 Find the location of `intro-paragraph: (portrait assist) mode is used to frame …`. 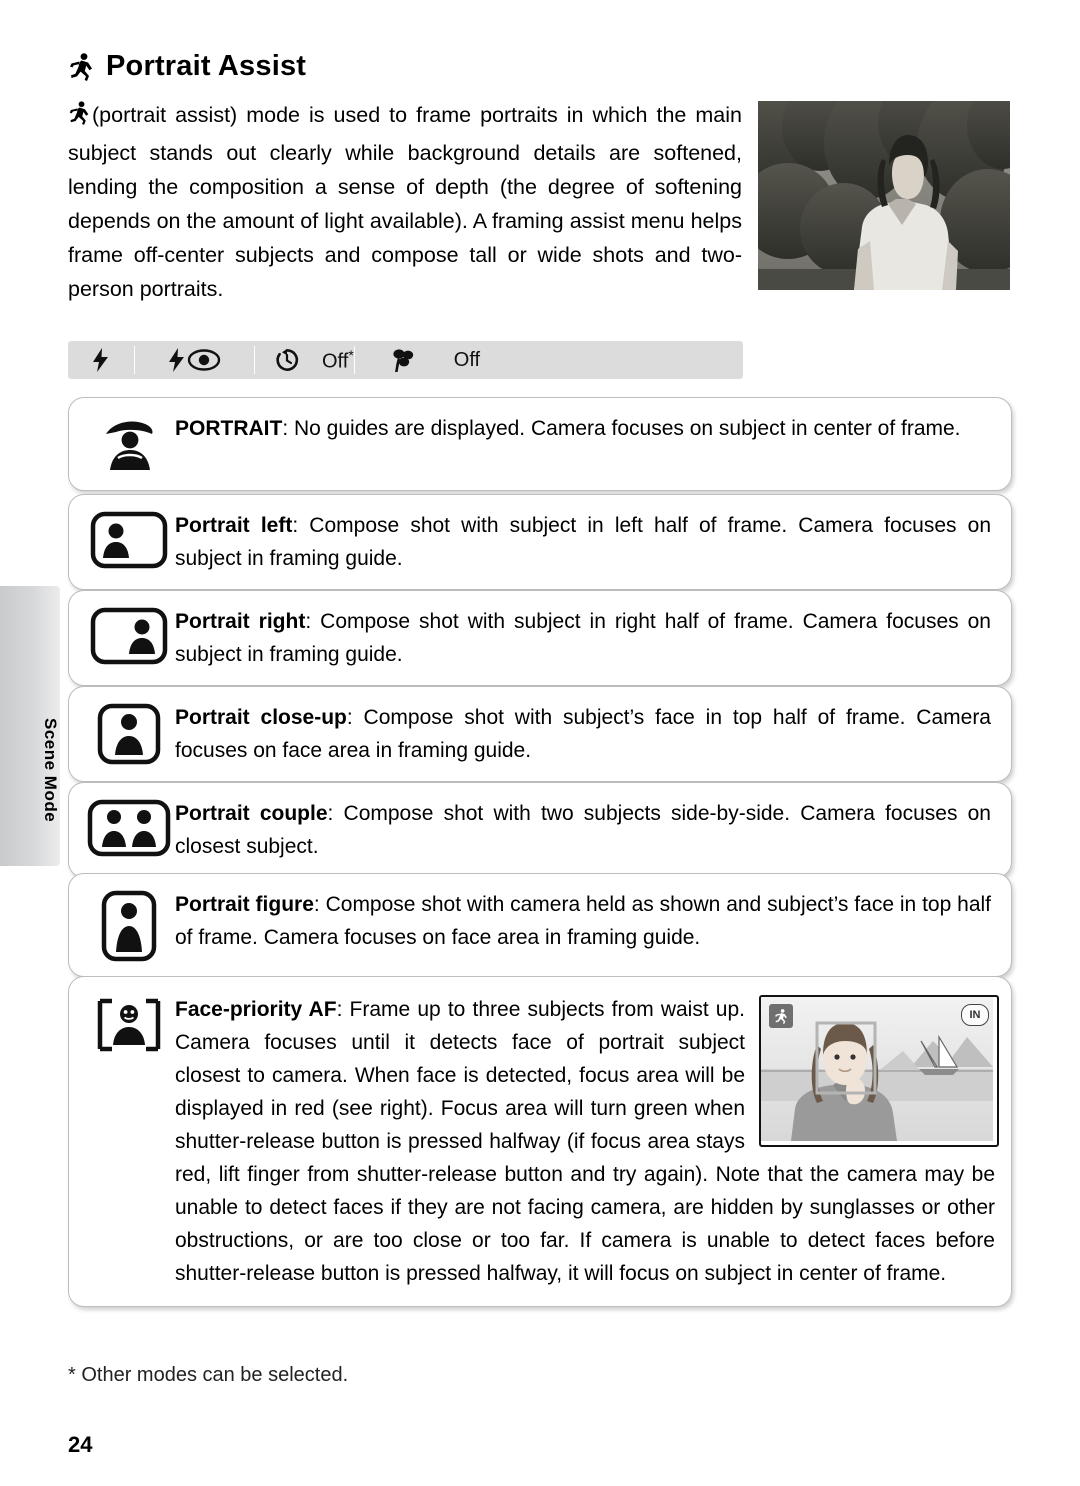

intro-paragraph: (portrait assist) mode is used to frame … is located at coordinates (405, 202).